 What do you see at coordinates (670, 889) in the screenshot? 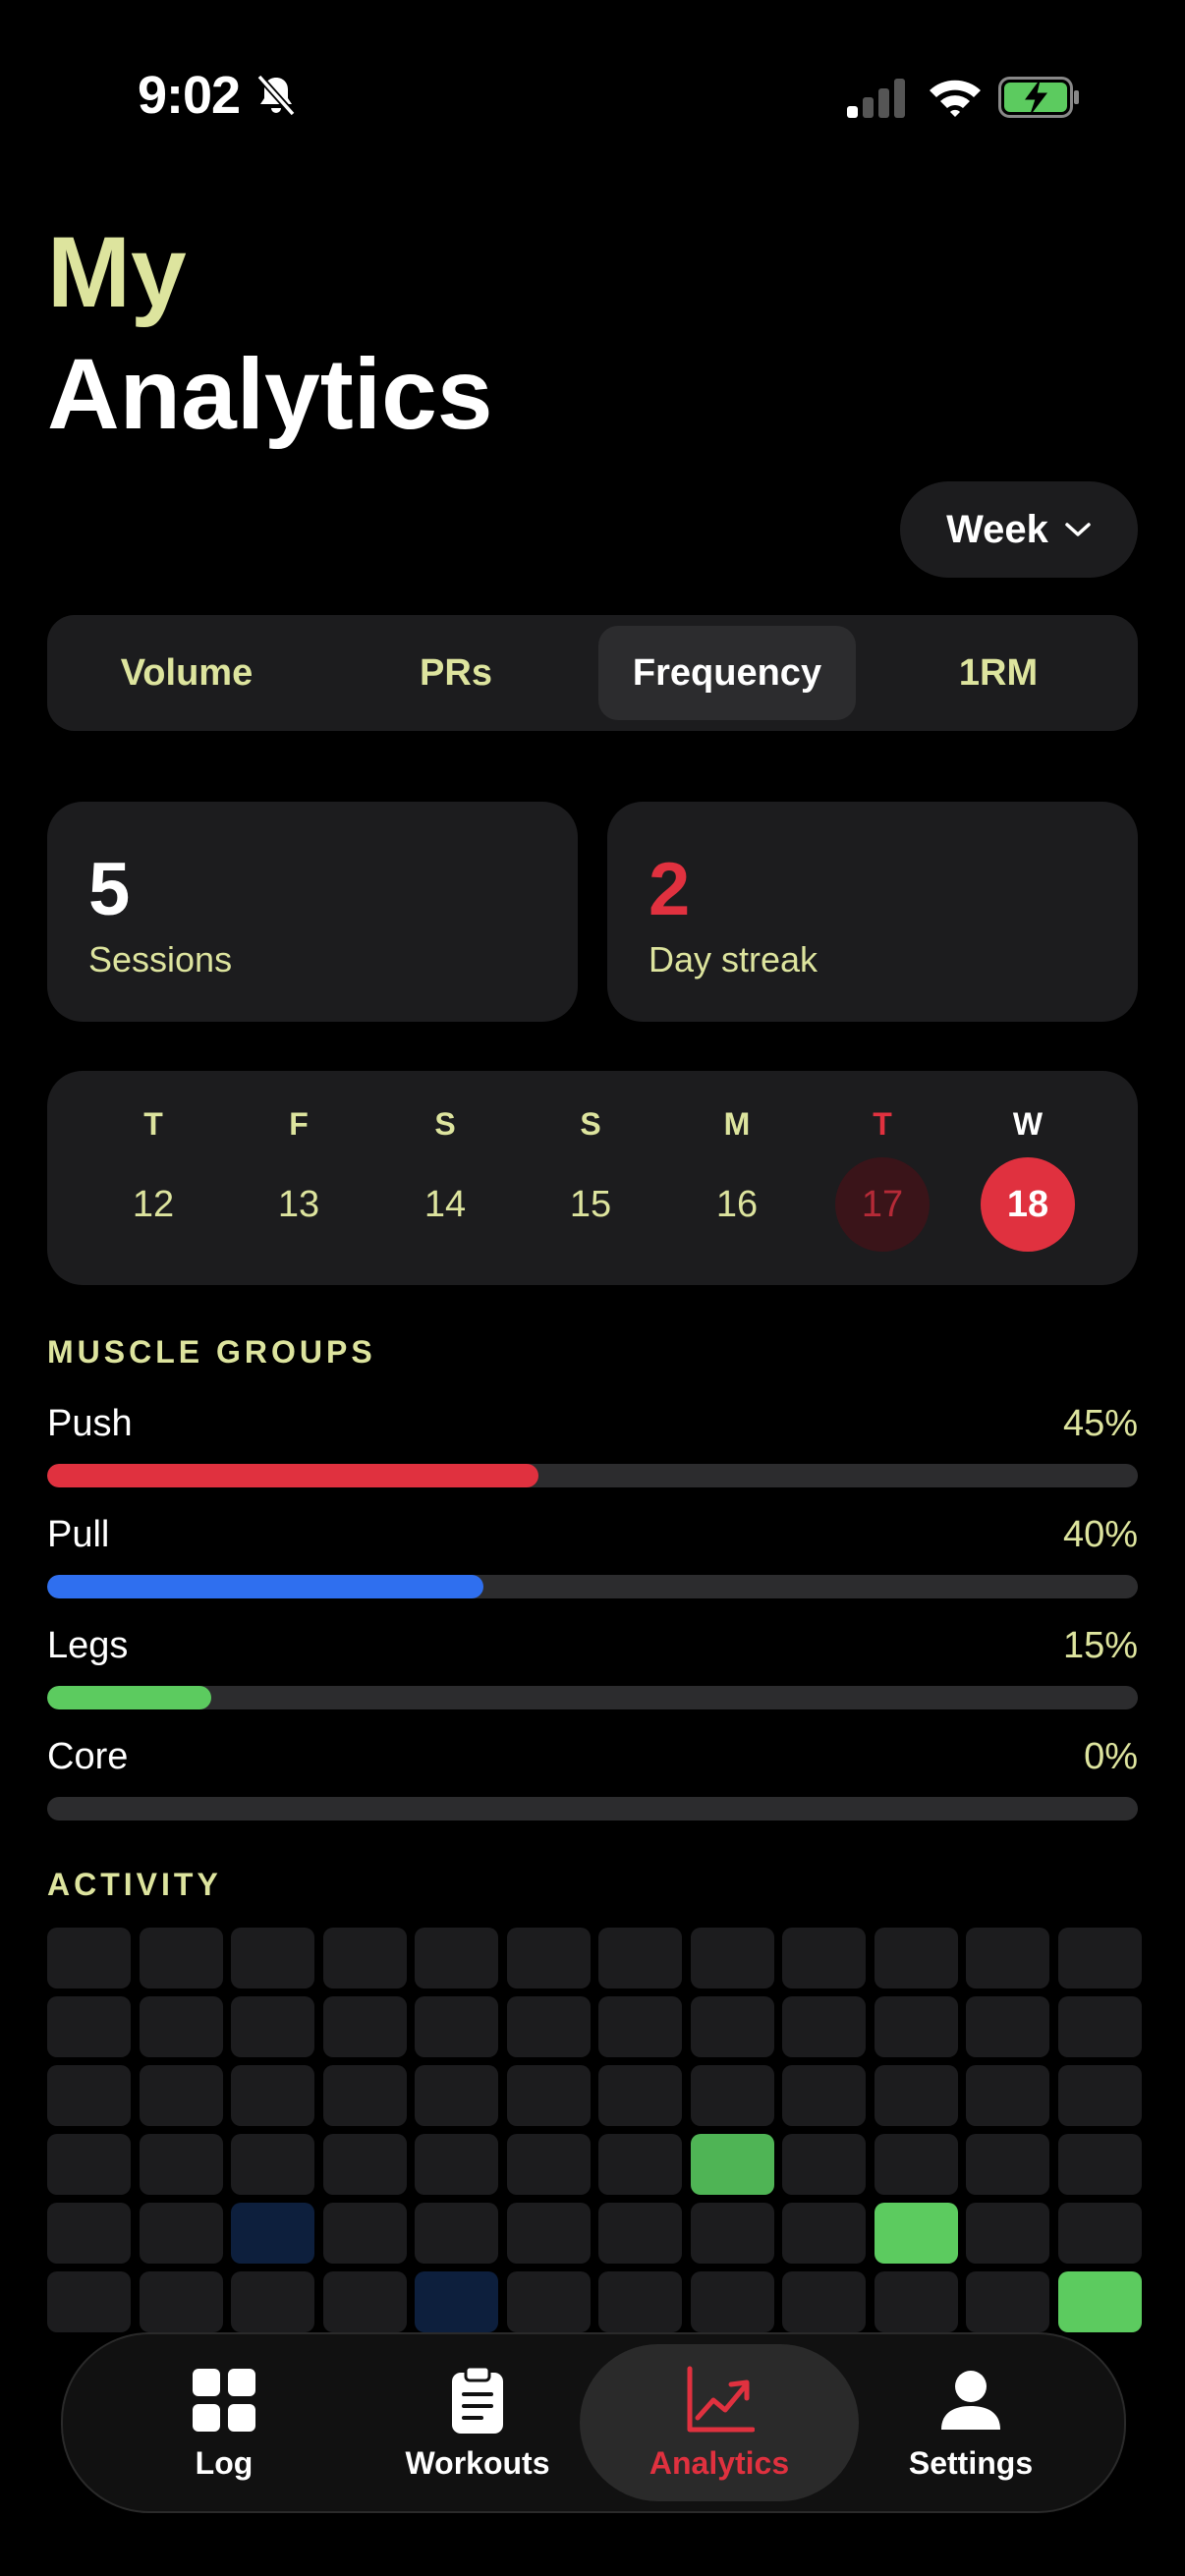
I see `streak-value: 2` at bounding box center [670, 889].